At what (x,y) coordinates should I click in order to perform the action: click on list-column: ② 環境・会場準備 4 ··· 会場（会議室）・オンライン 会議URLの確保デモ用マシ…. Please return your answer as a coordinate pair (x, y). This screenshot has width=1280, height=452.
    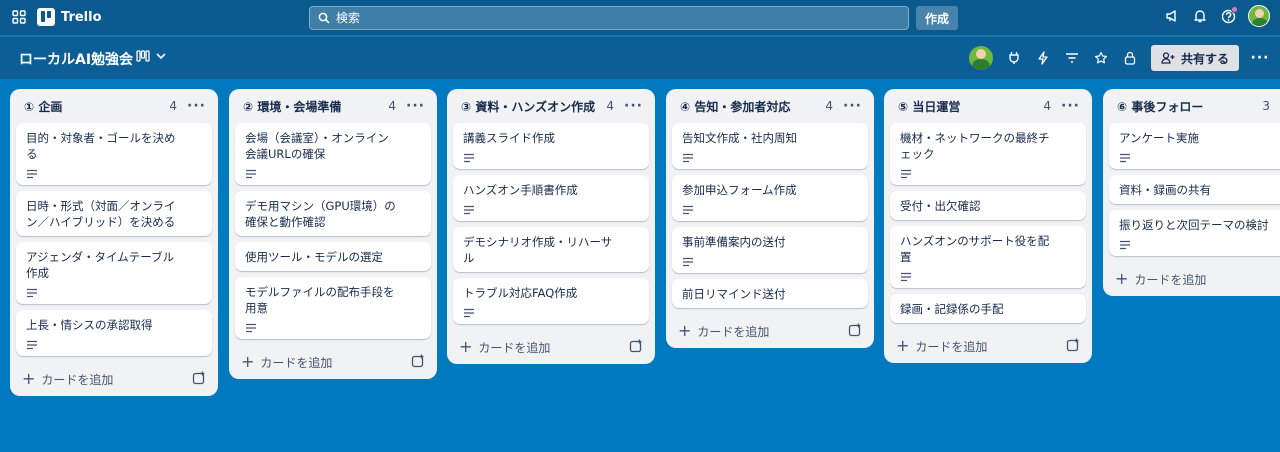
    Looking at the image, I should click on (333, 234).